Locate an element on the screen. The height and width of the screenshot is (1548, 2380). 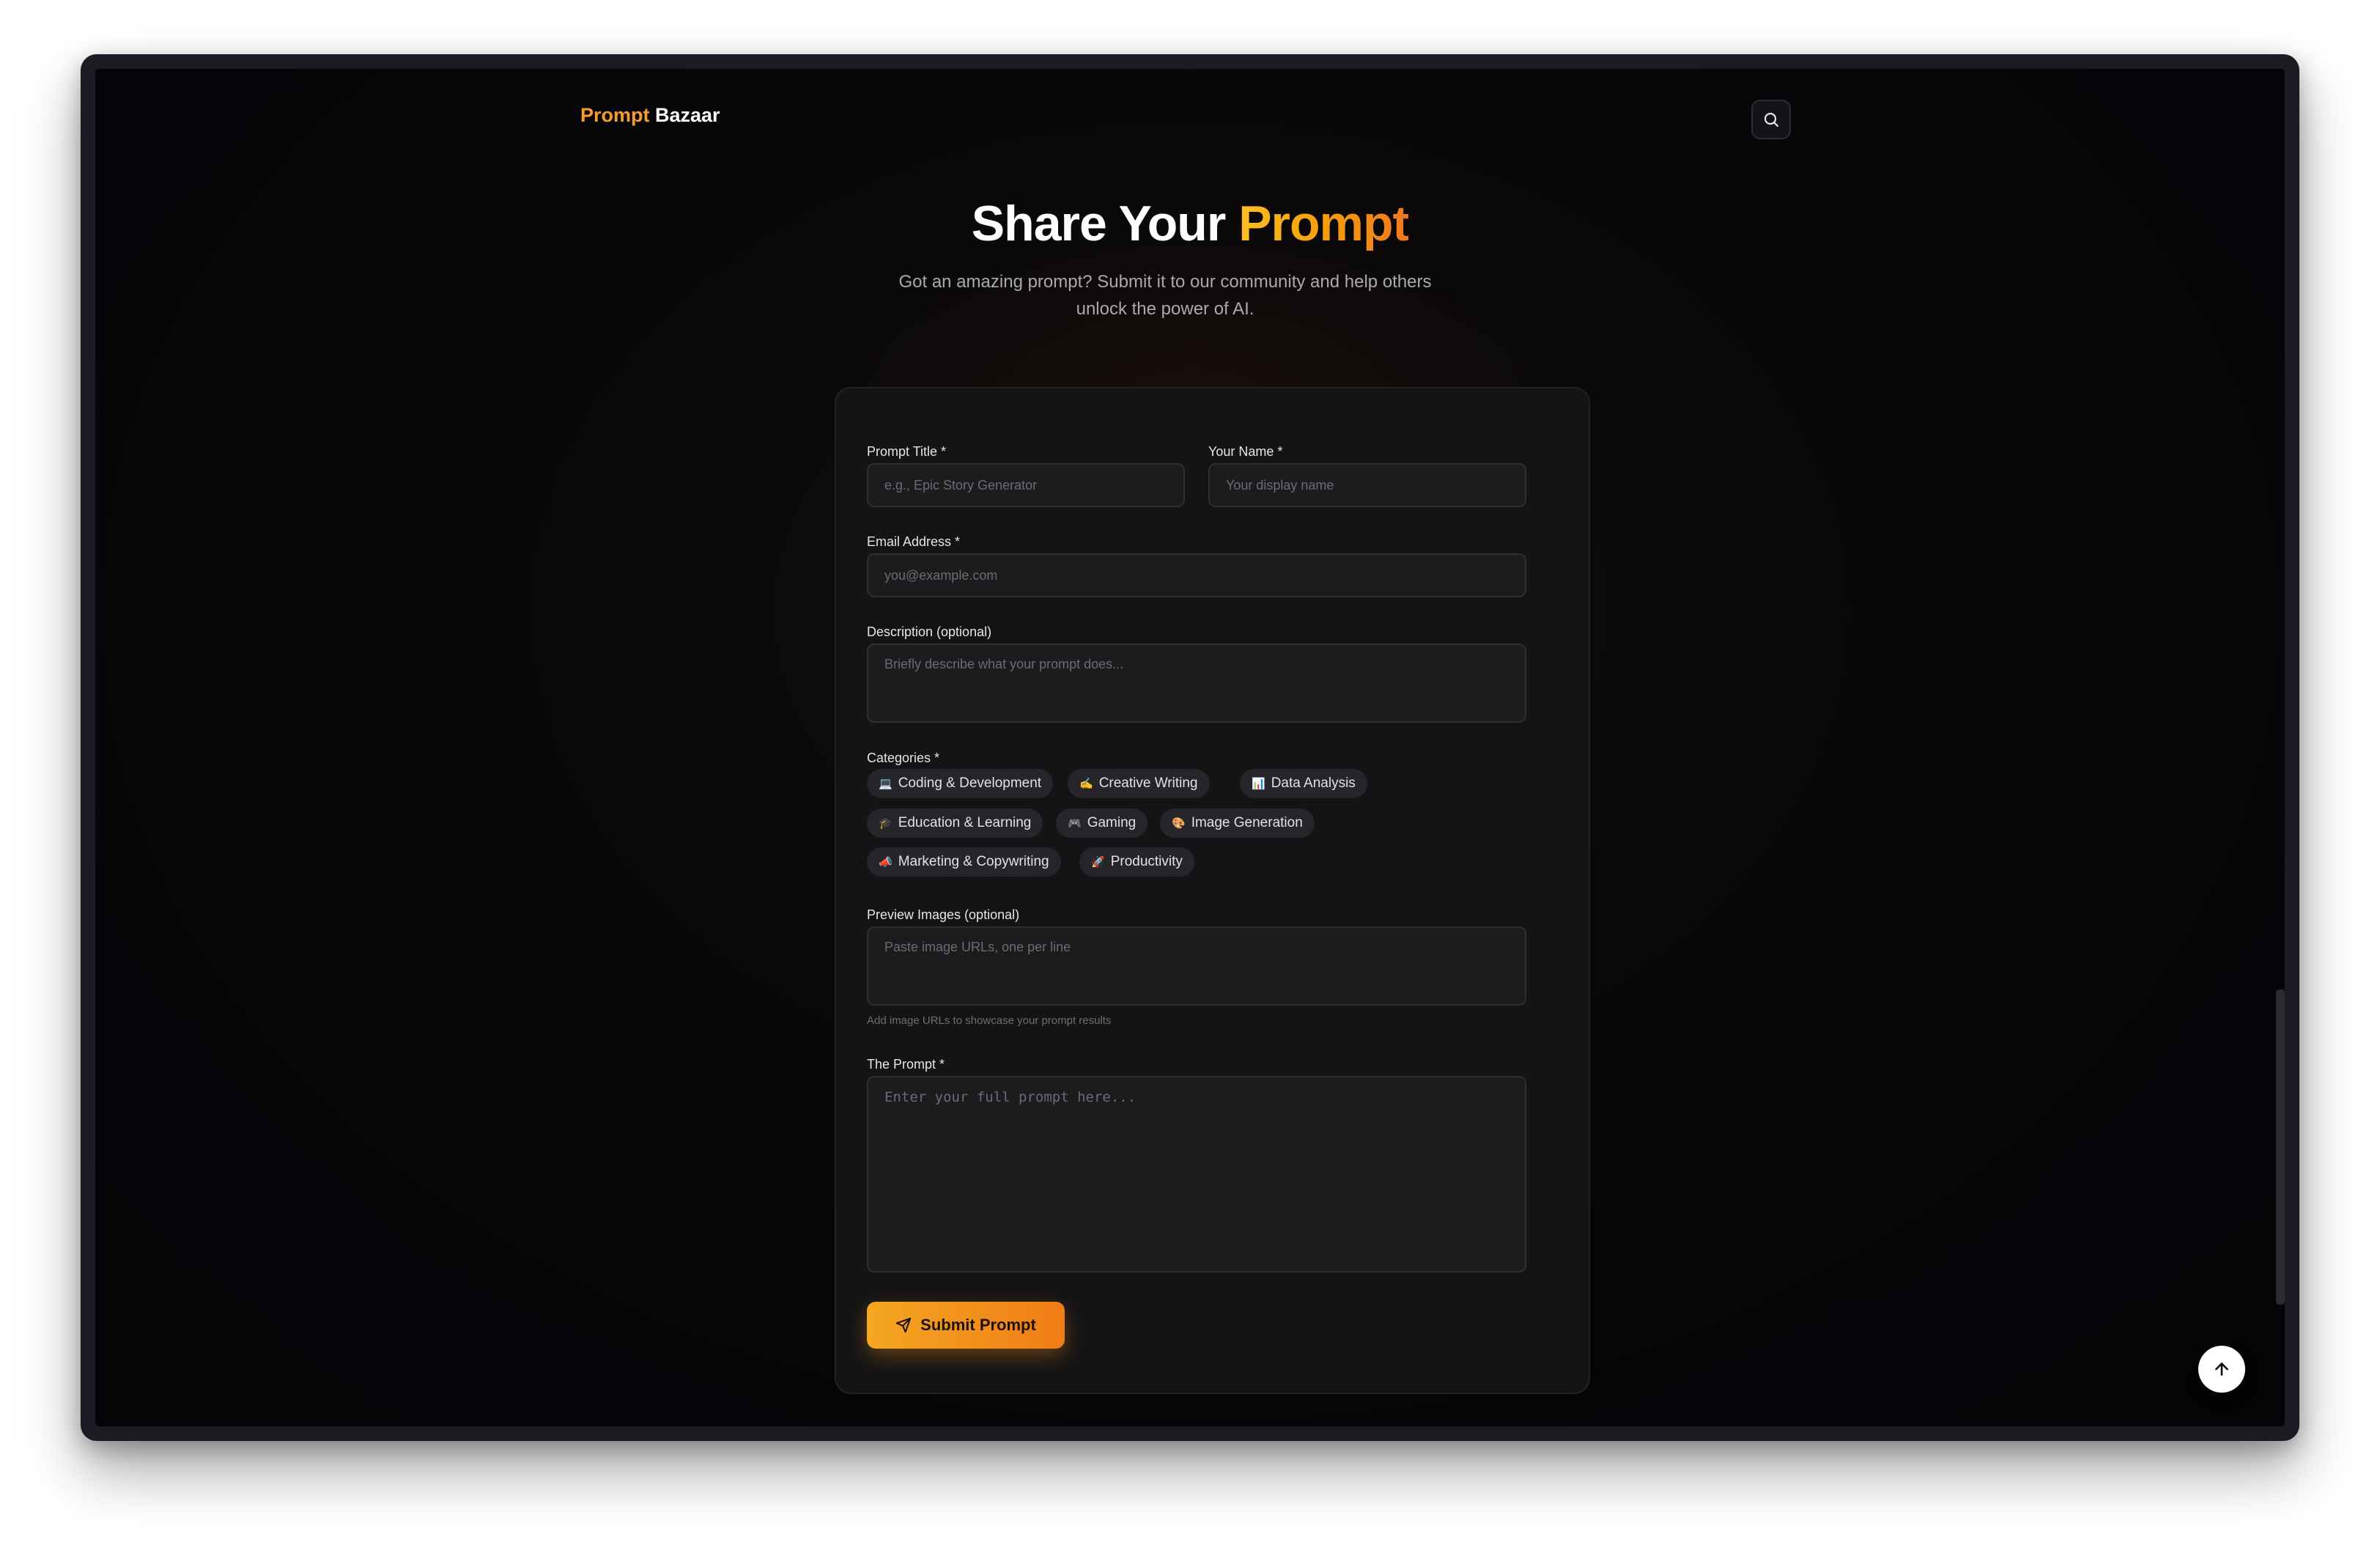
page-scrollbar is located at coordinates (2280, 1147).